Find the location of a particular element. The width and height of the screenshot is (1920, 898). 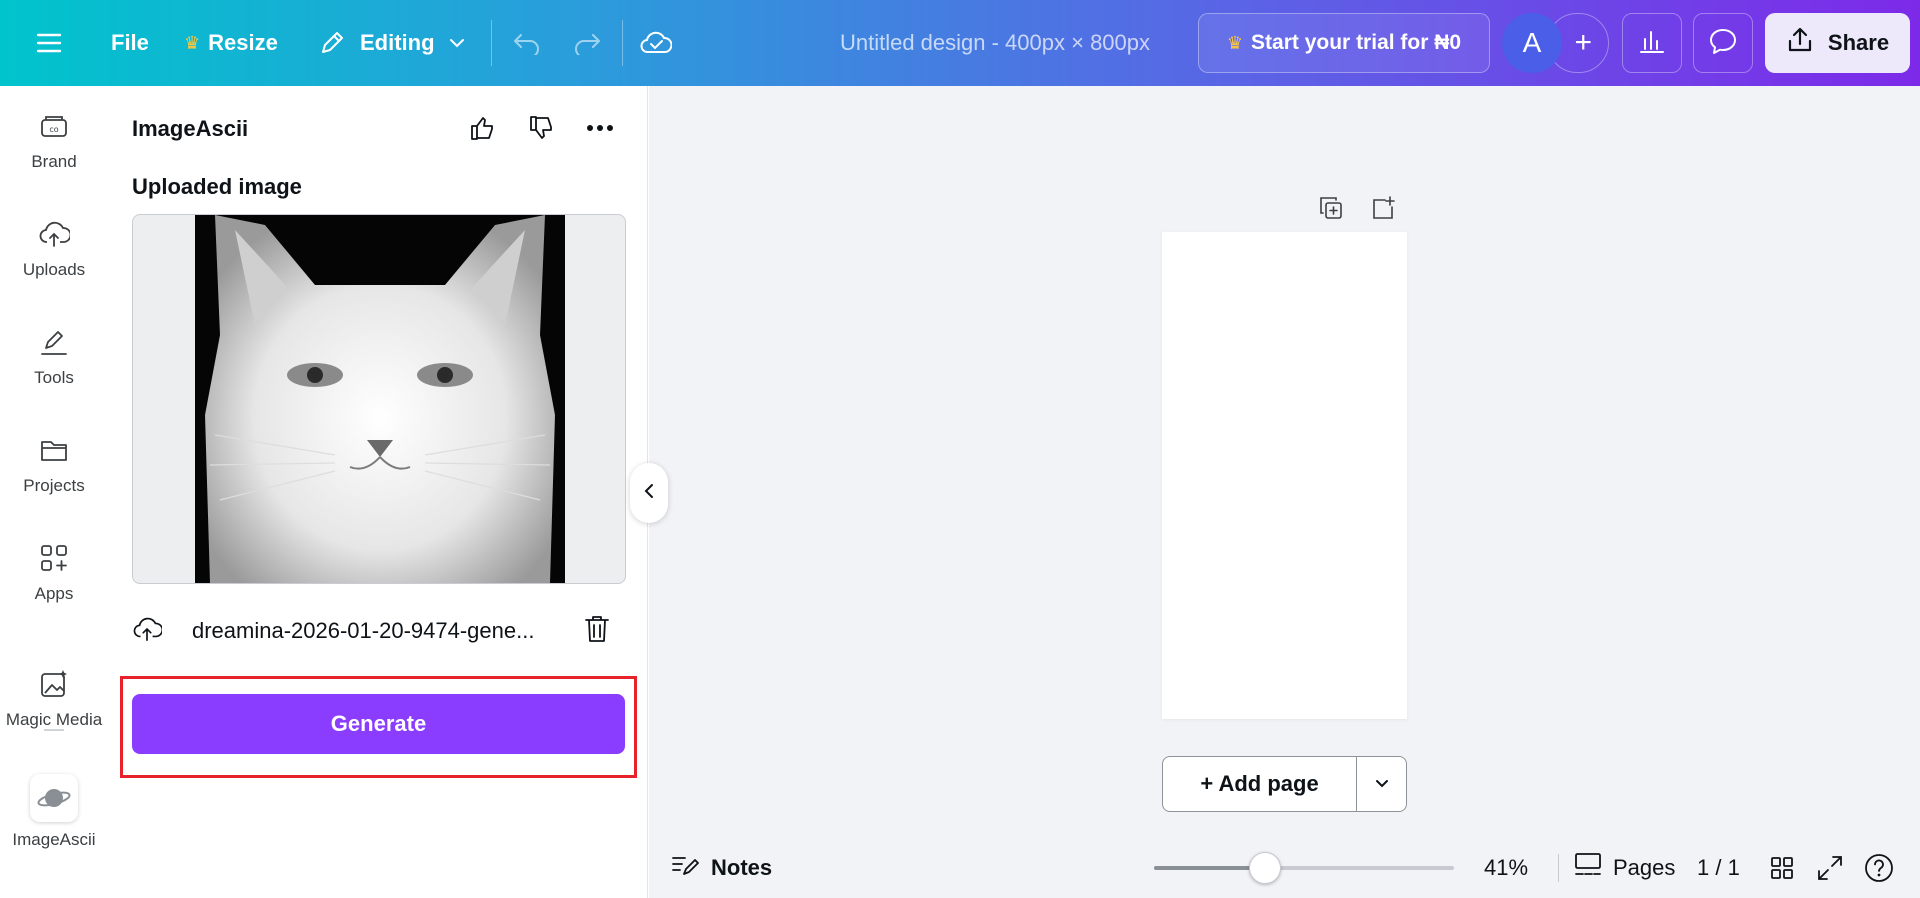

rail-item-imageascii: ImageAscii is located at coordinates (54, 812).